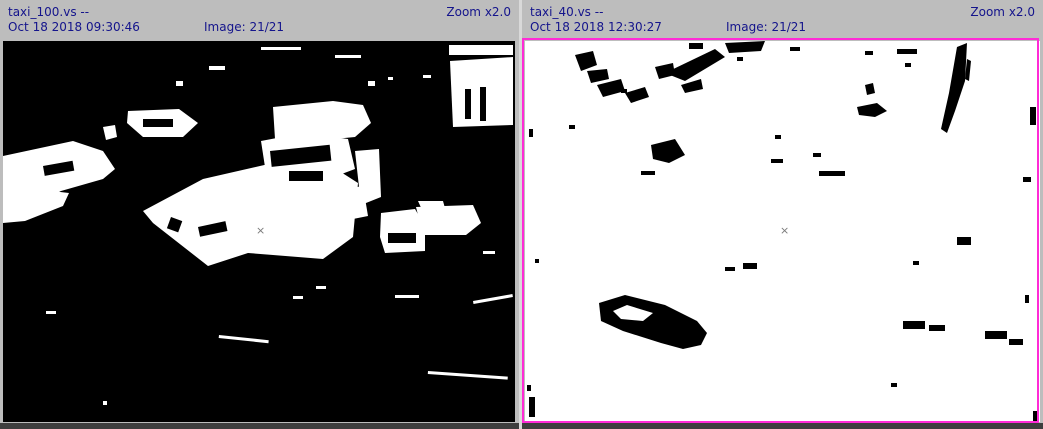 The image size is (1043, 429). What do you see at coordinates (74, 27) in the screenshot?
I see `timestamp: Oct 18 2018 09:30:46` at bounding box center [74, 27].